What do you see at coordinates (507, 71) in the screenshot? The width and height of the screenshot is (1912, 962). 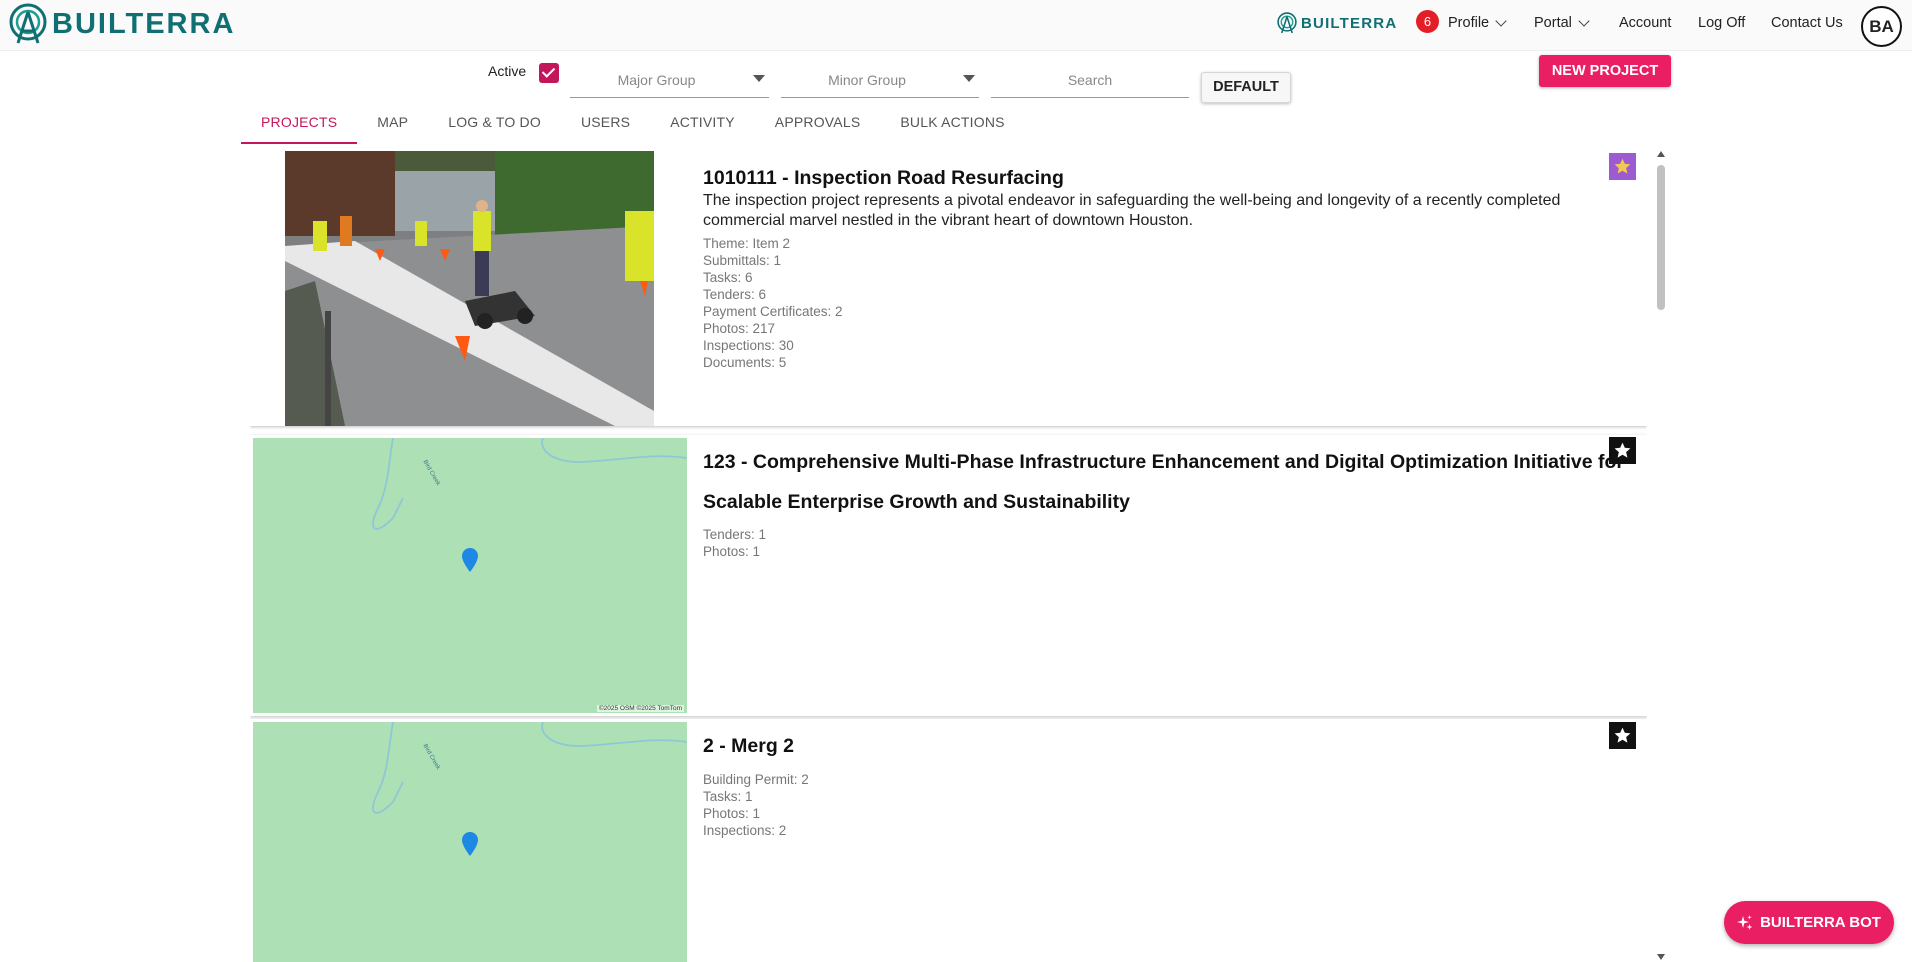 I see `active-filter-label: Active` at bounding box center [507, 71].